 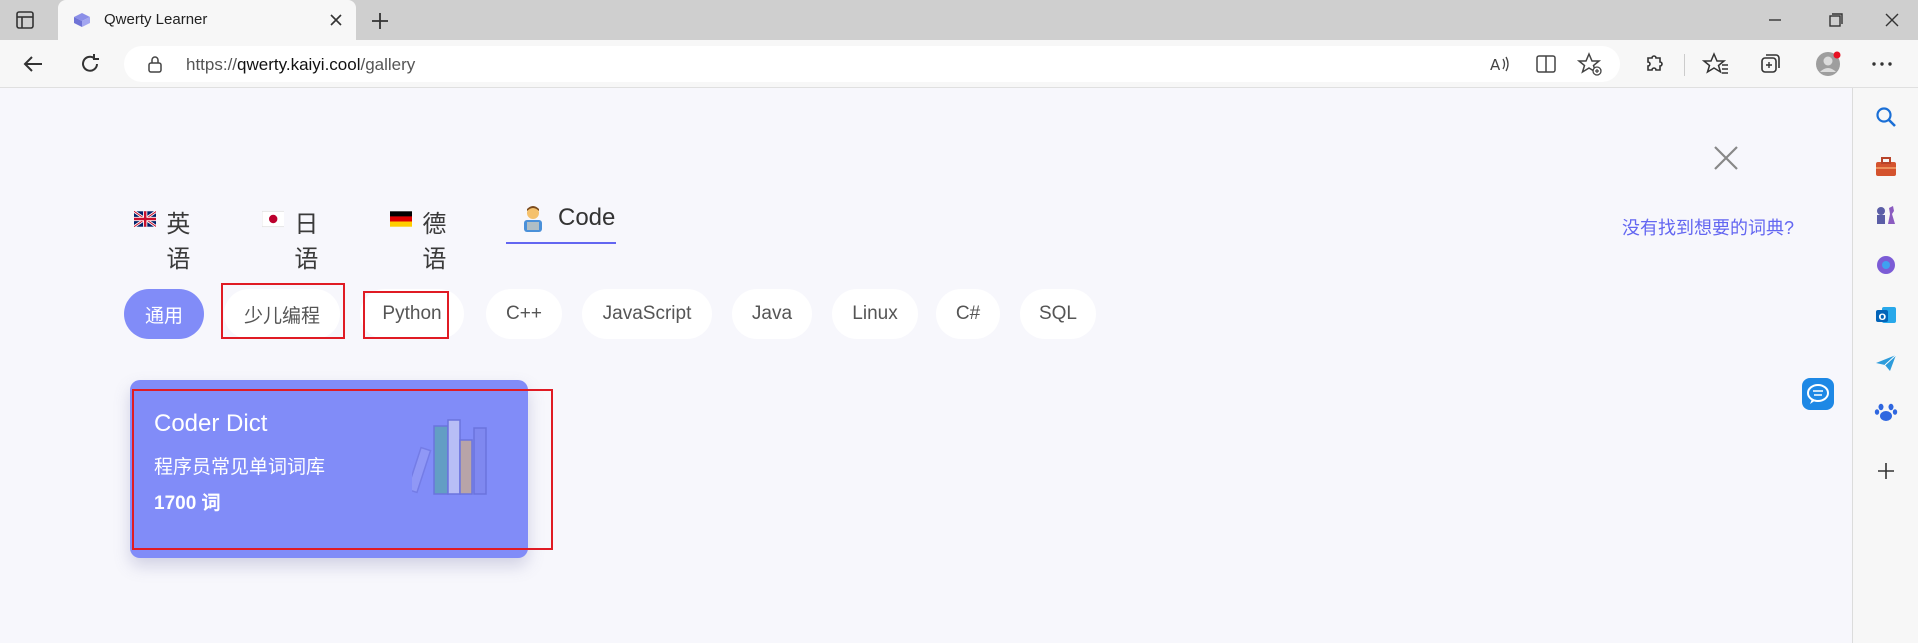 I want to click on more-options-icon, so click(x=1882, y=64).